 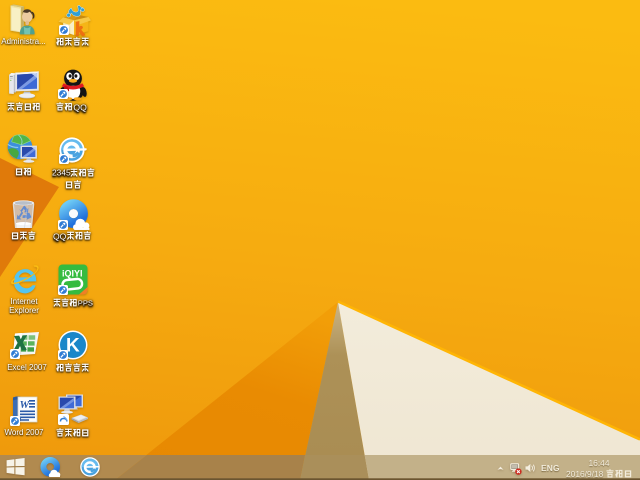 What do you see at coordinates (25, 405) in the screenshot?
I see `svg-text: W` at bounding box center [25, 405].